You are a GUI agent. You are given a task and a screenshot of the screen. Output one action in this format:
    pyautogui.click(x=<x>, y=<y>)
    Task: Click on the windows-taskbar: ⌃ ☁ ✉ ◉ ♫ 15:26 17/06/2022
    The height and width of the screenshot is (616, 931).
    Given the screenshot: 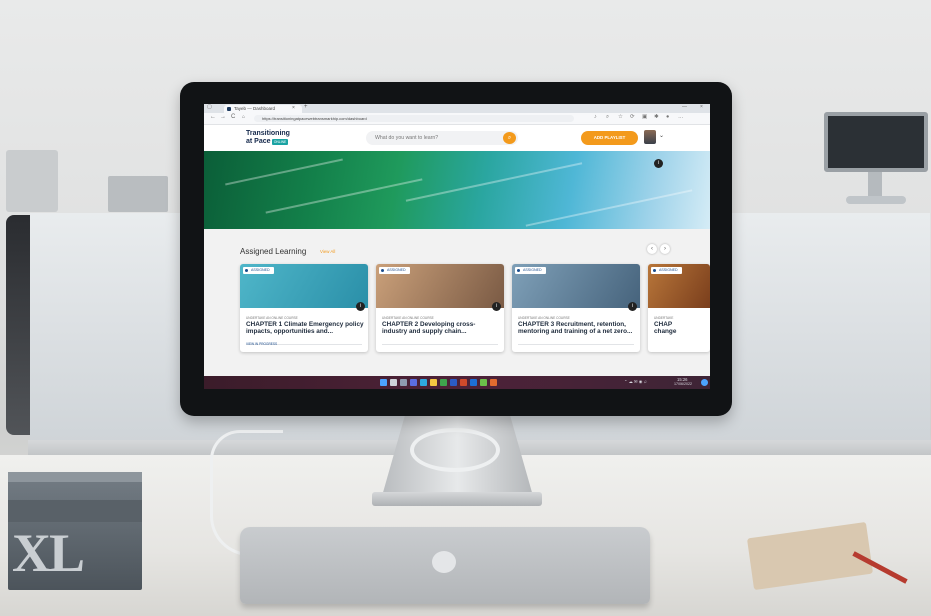 What is the action you would take?
    pyautogui.click(x=457, y=382)
    